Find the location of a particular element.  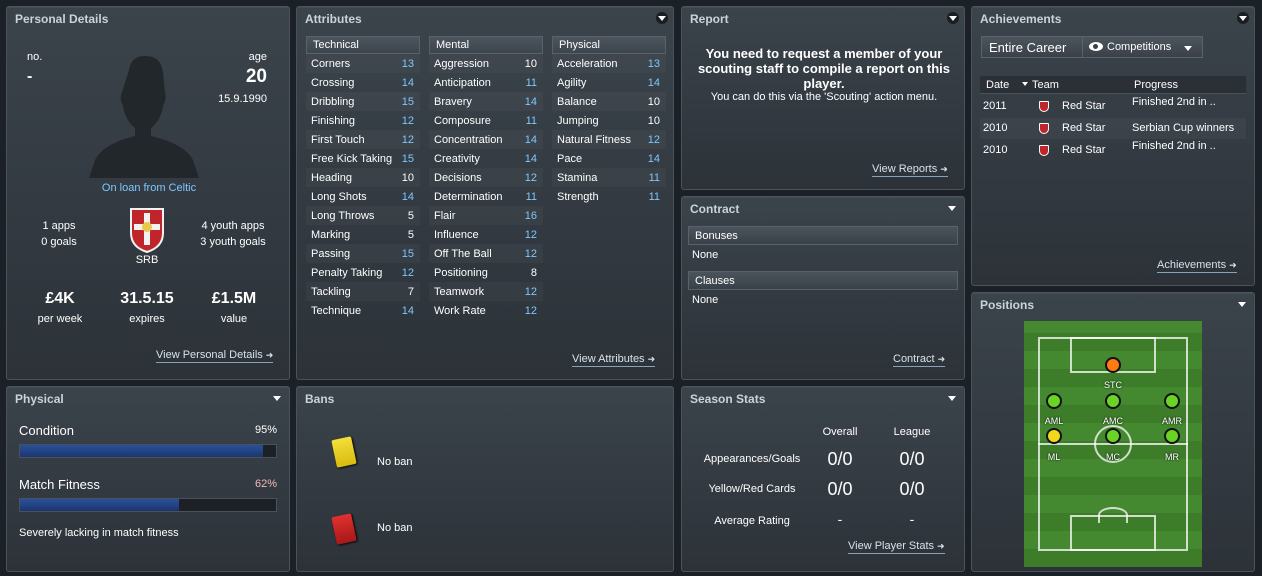

attribute-row: Balance 10 is located at coordinates (609, 101).